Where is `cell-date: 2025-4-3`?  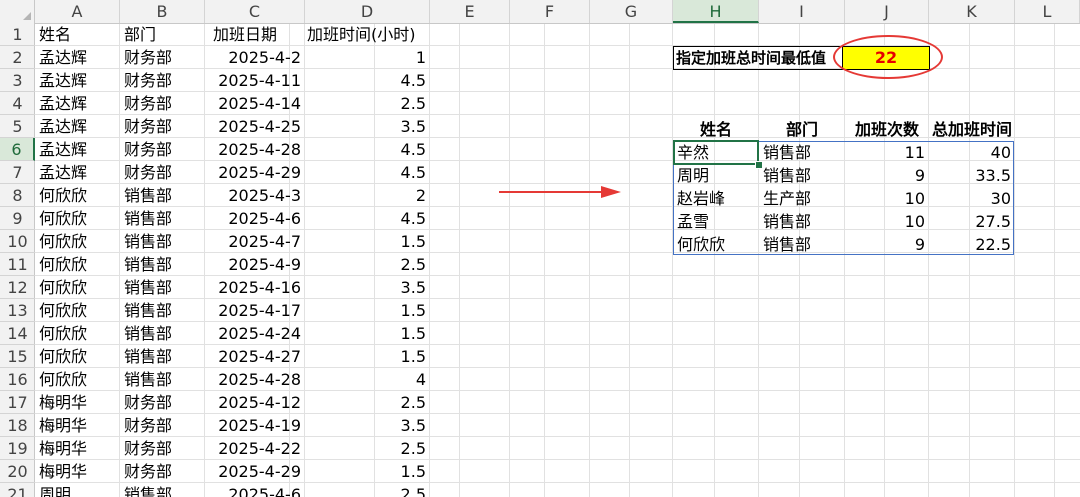
cell-date: 2025-4-3 is located at coordinates (255, 195).